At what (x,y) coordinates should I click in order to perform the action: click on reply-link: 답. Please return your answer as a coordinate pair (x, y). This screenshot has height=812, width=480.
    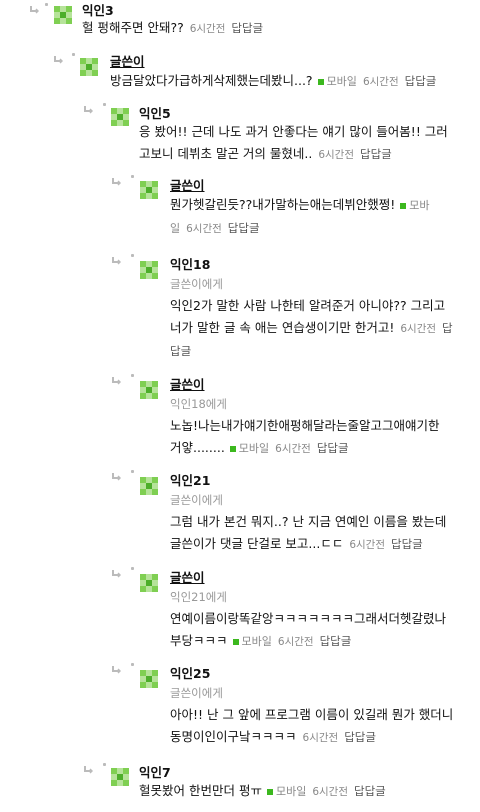
    Looking at the image, I should click on (447, 328).